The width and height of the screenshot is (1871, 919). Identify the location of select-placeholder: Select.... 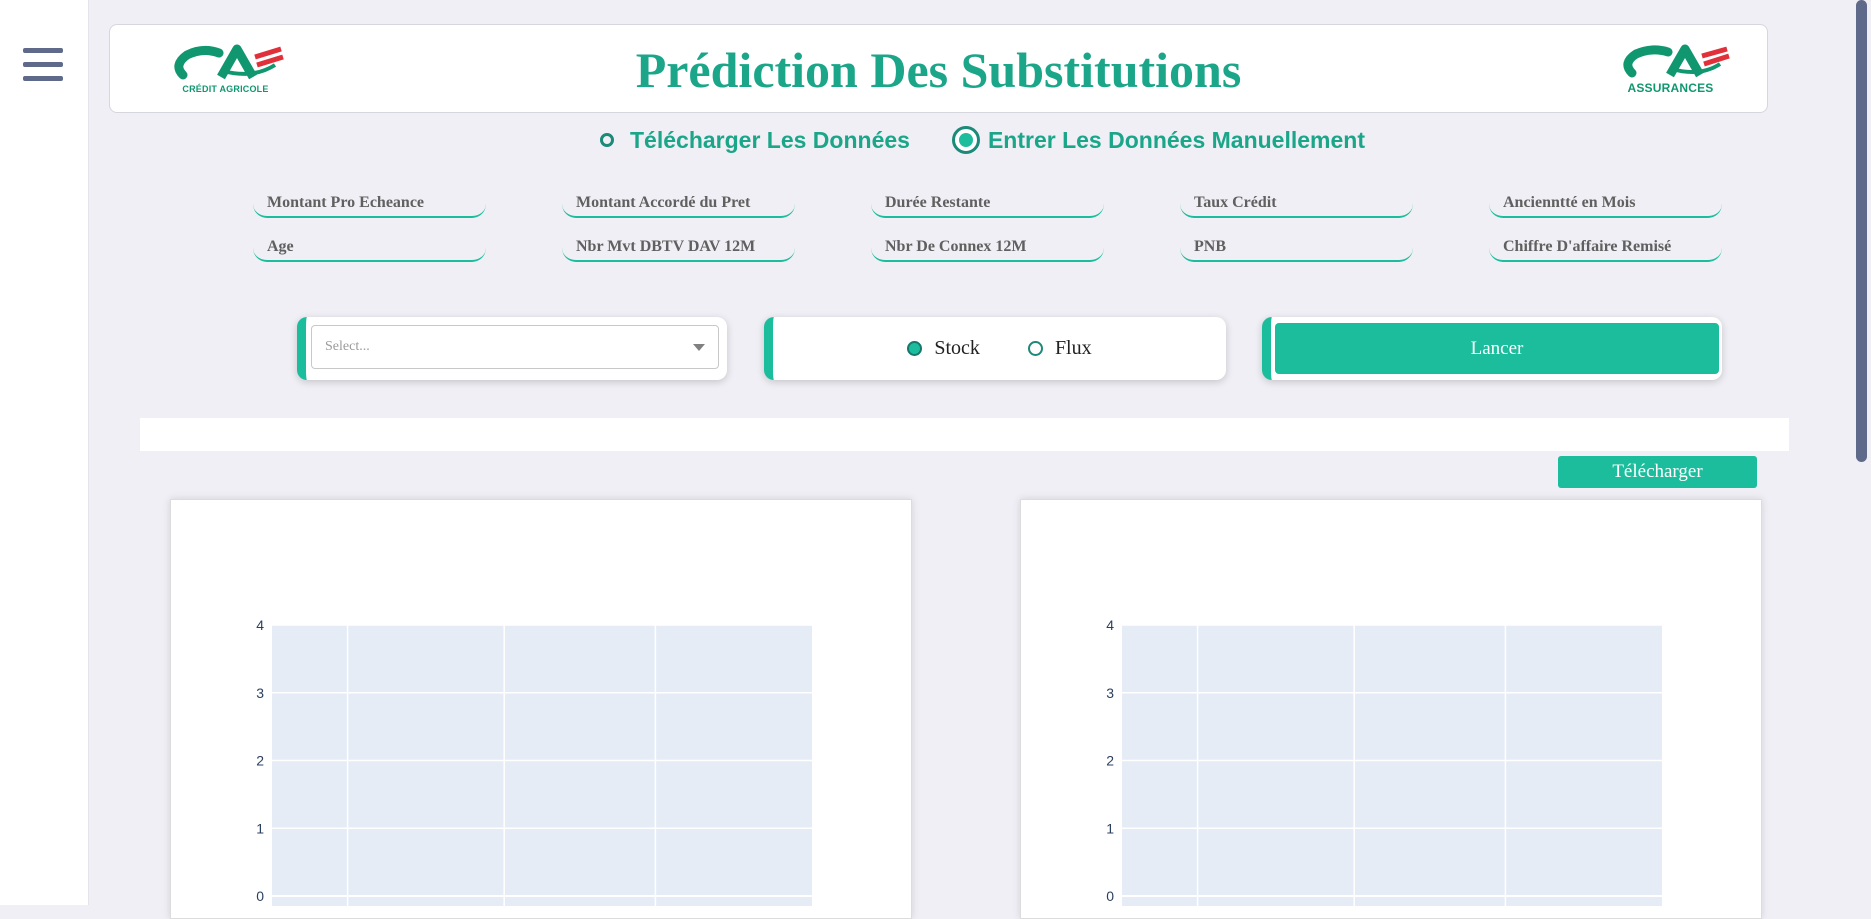
(347, 346).